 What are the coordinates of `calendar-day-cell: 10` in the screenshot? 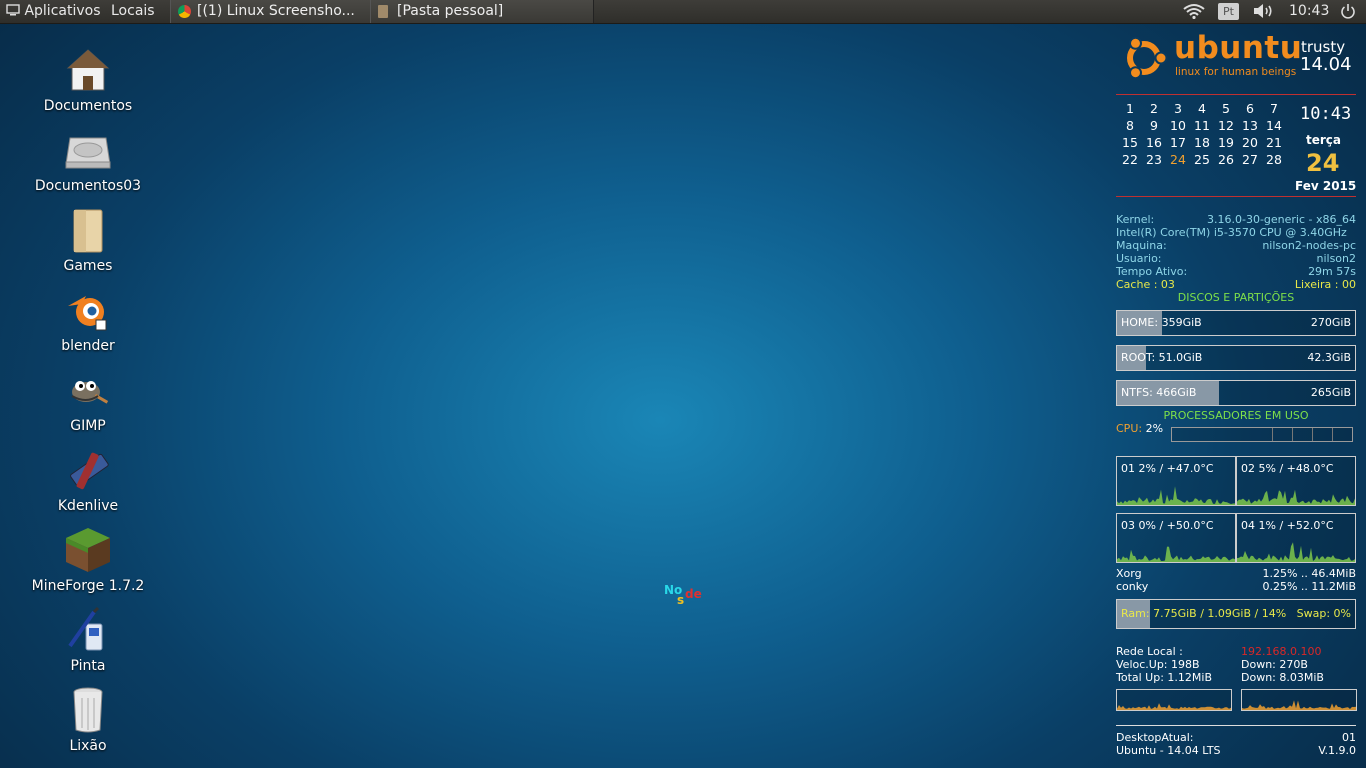 It's located at (1178, 125).